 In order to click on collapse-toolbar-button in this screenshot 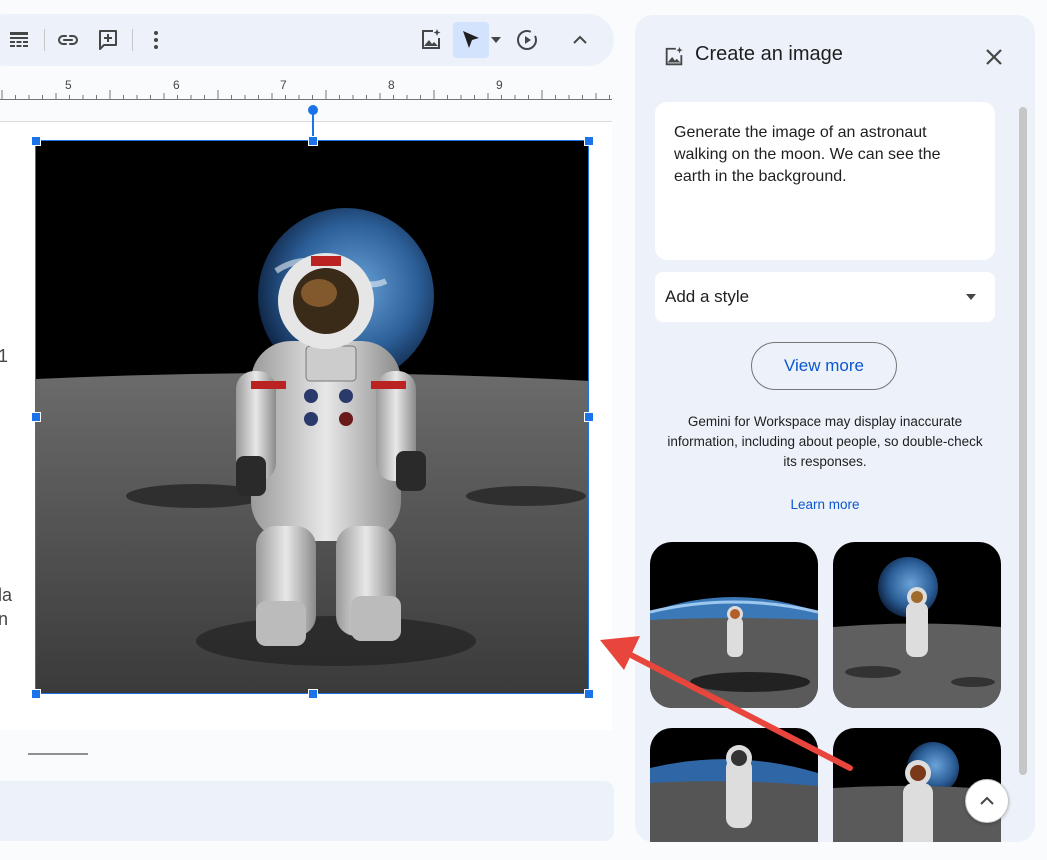, I will do `click(580, 40)`.